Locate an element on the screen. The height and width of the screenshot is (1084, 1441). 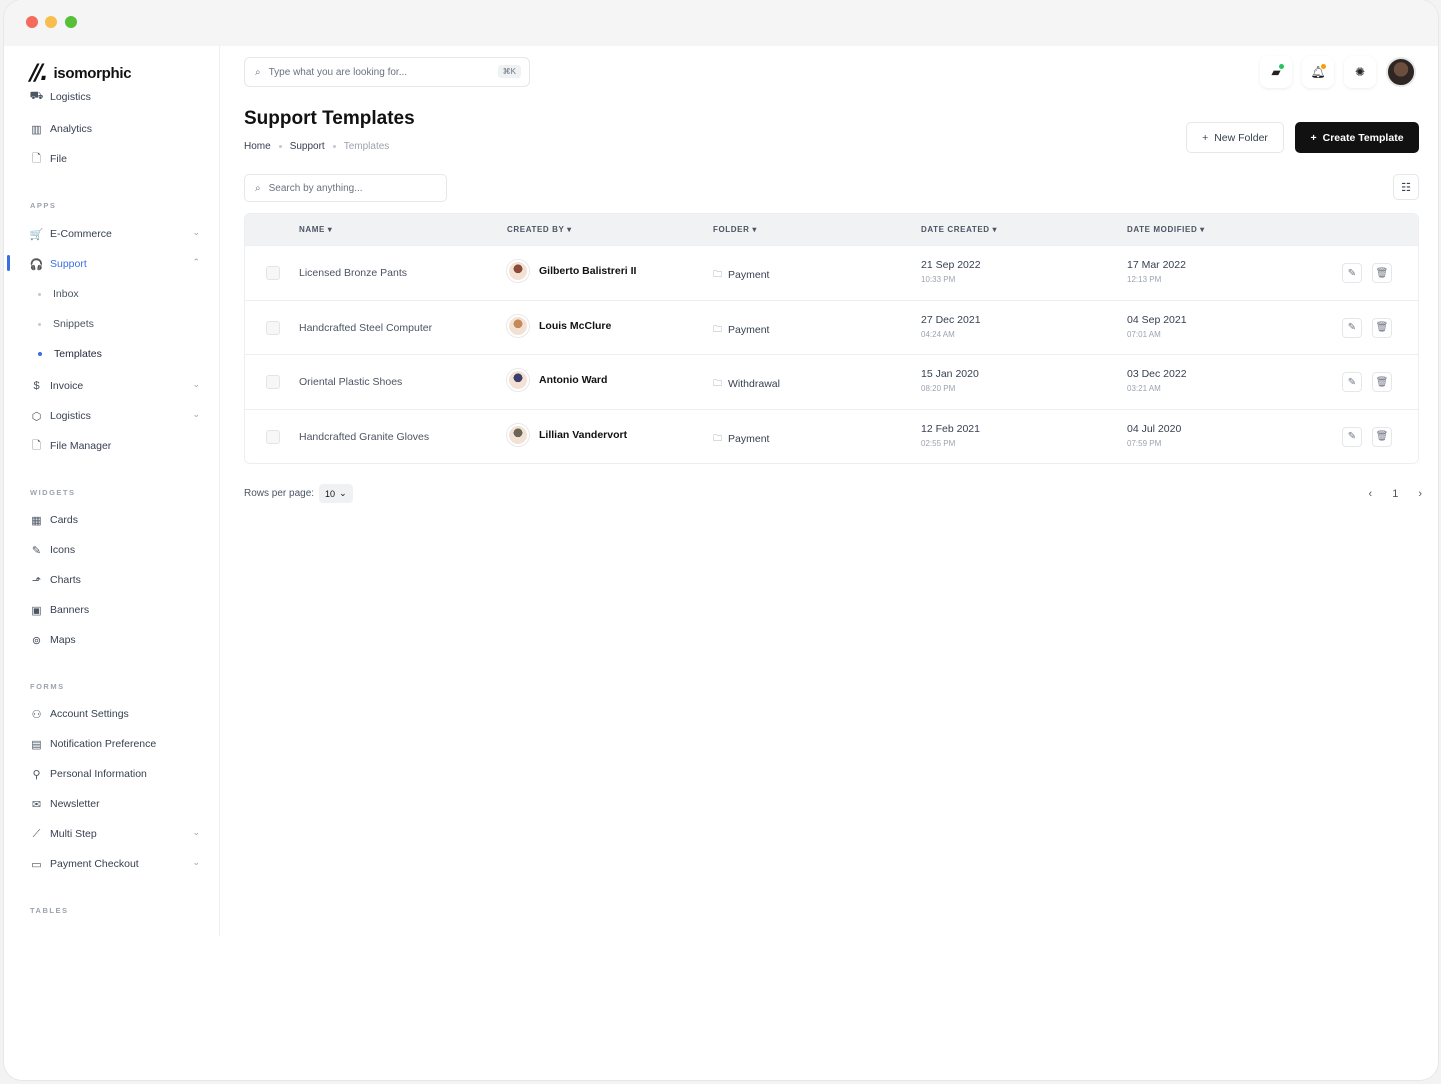
column-label: NAME is located at coordinates (312, 229).